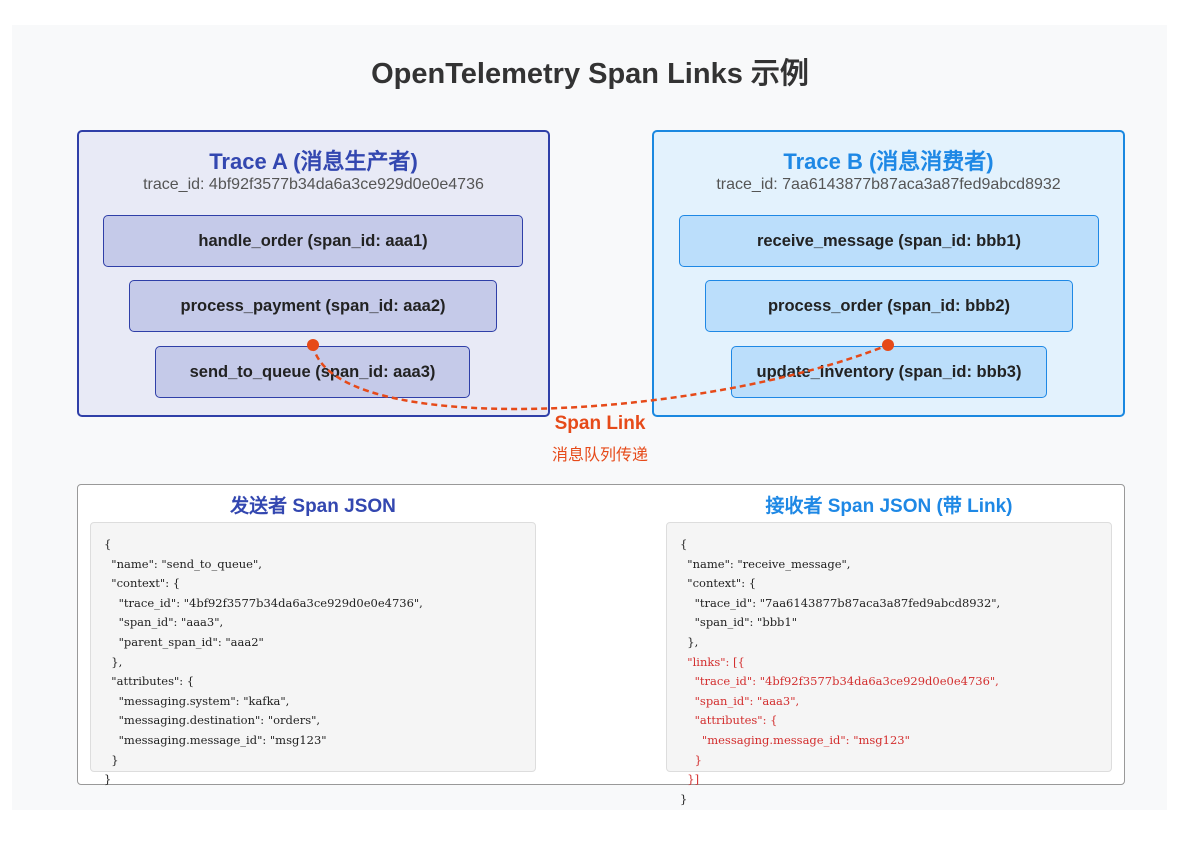 The image size is (1180, 868). Describe the element at coordinates (313, 345) in the screenshot. I see `span-link-source-dot` at that location.